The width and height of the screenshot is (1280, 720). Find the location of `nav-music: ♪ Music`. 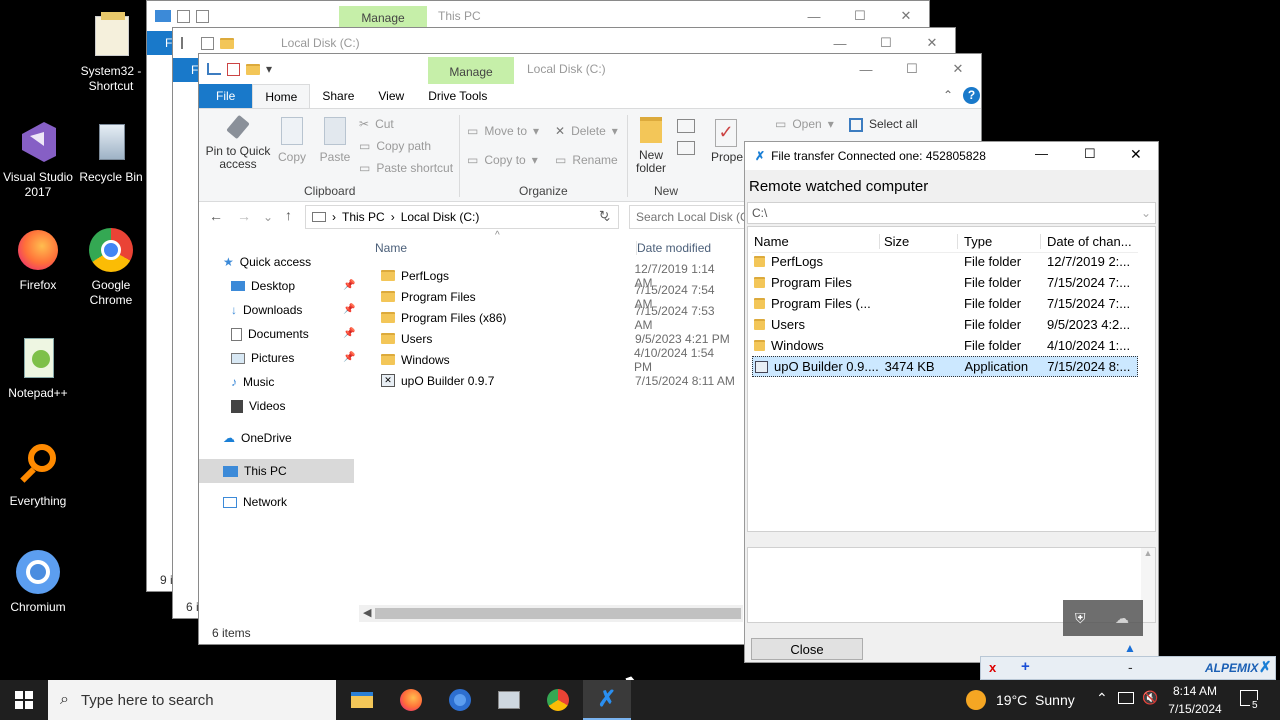

nav-music: ♪ Music is located at coordinates (252, 382).